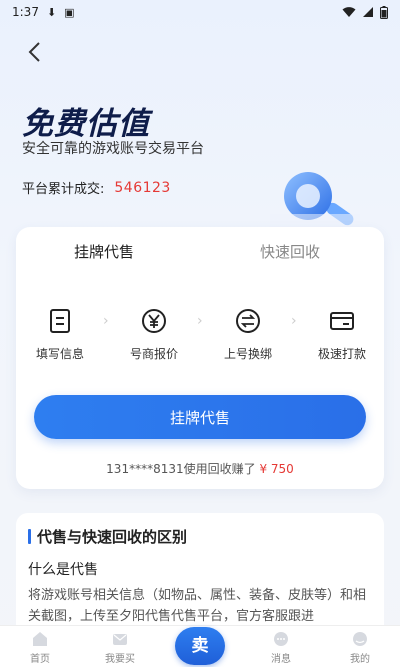 The width and height of the screenshot is (400, 667). I want to click on earn-amount: ¥ 750, so click(276, 469).